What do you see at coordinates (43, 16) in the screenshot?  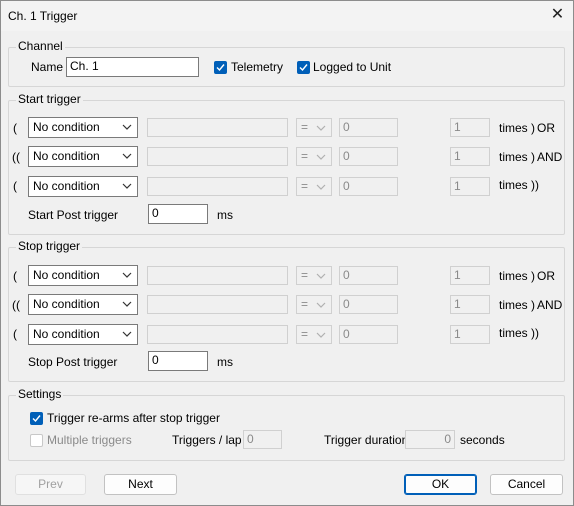 I see `window-title: Ch. 1 Trigger` at bounding box center [43, 16].